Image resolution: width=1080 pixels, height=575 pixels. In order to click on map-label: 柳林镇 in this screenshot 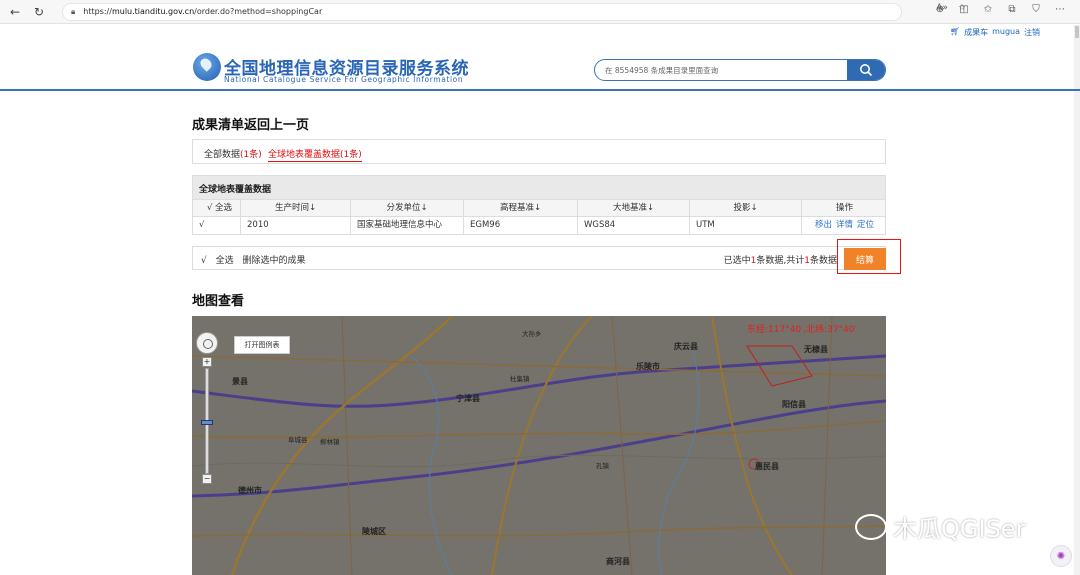, I will do `click(330, 442)`.